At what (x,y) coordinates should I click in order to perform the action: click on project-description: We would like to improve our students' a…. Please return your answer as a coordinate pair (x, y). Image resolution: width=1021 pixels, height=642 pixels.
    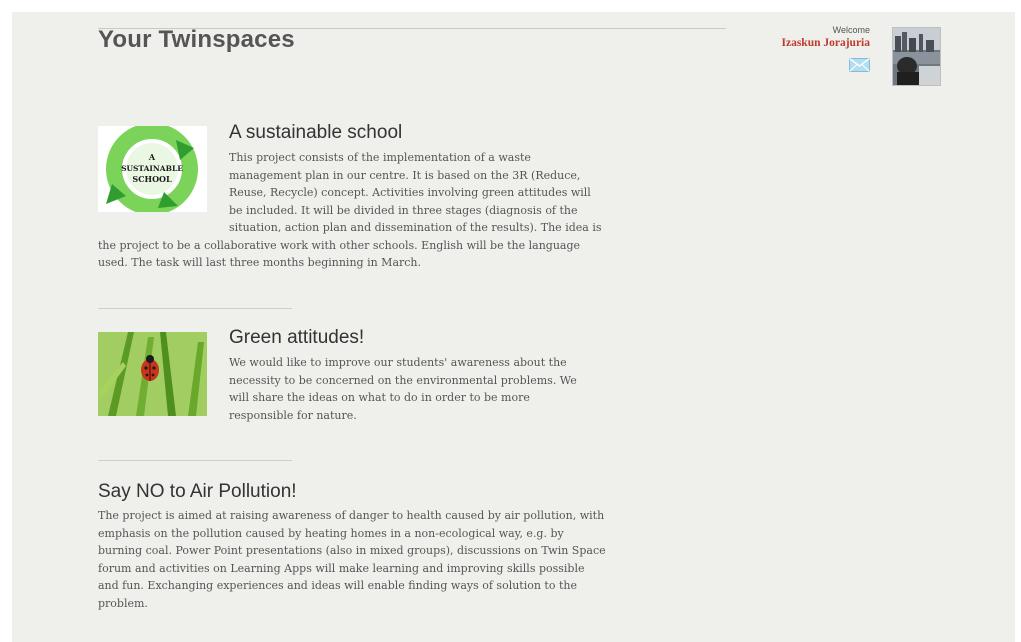
    Looking at the image, I should click on (403, 389).